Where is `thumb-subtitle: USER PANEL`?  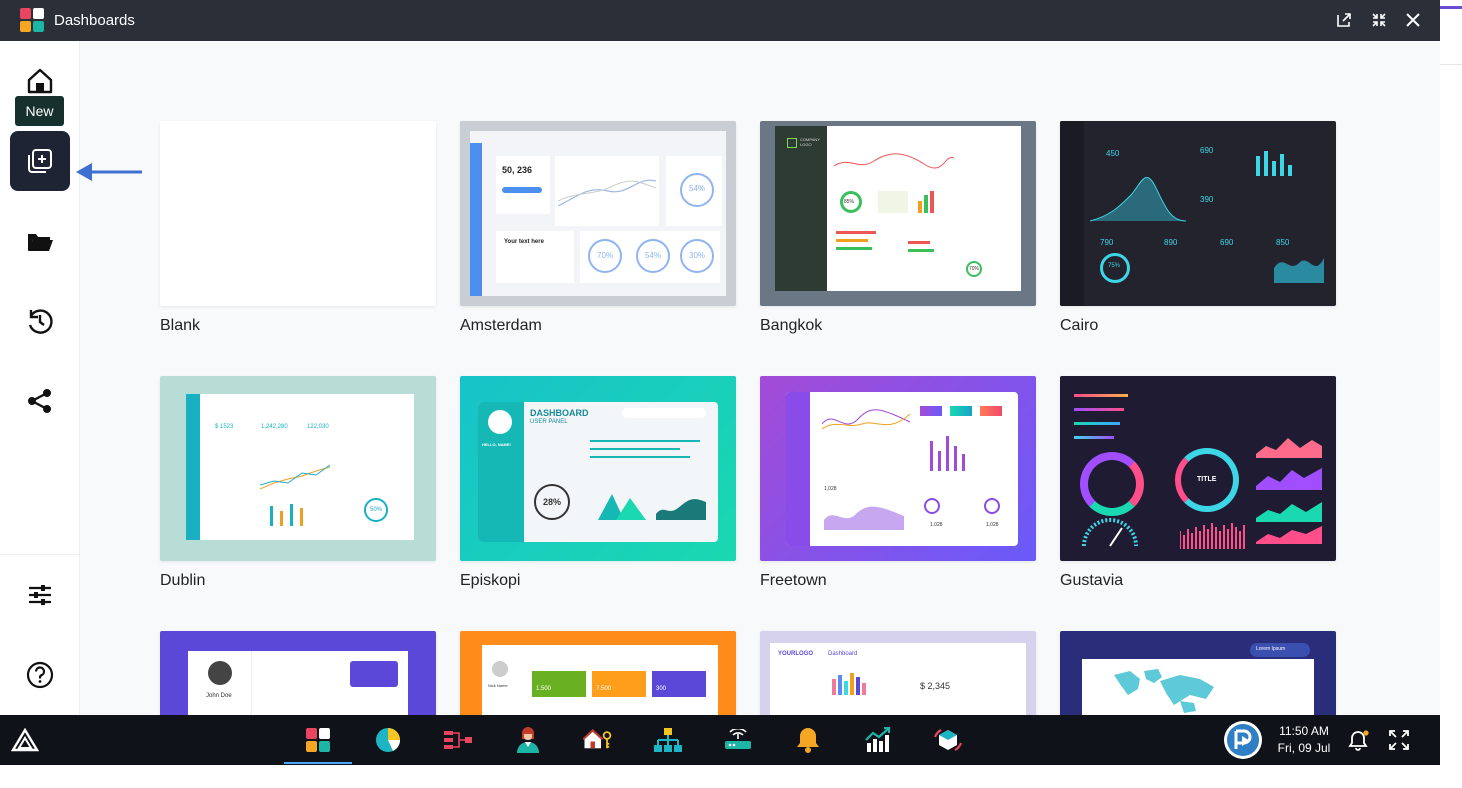 thumb-subtitle: USER PANEL is located at coordinates (549, 422).